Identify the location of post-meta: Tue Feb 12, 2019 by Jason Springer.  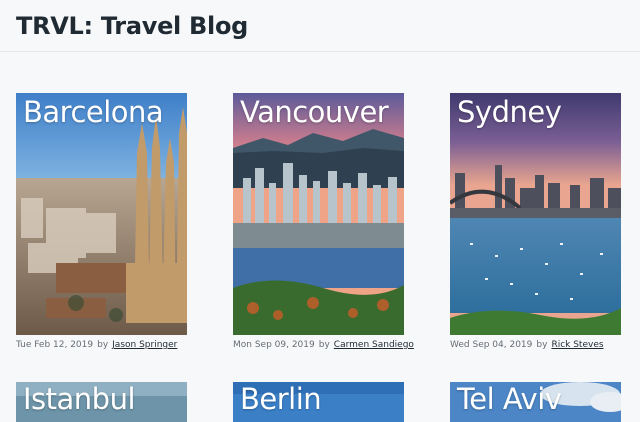
(101, 345).